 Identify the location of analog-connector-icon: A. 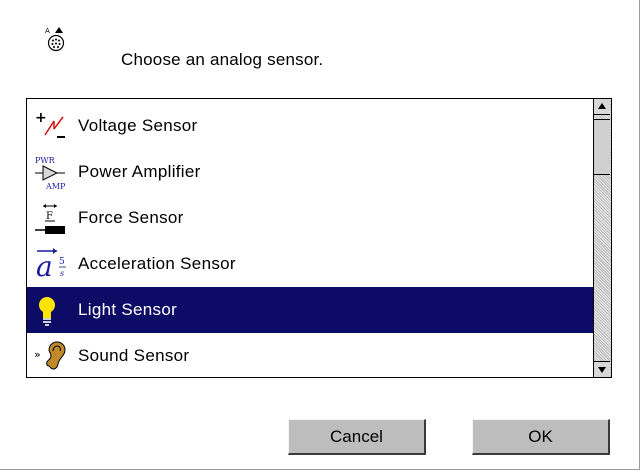
(55, 39).